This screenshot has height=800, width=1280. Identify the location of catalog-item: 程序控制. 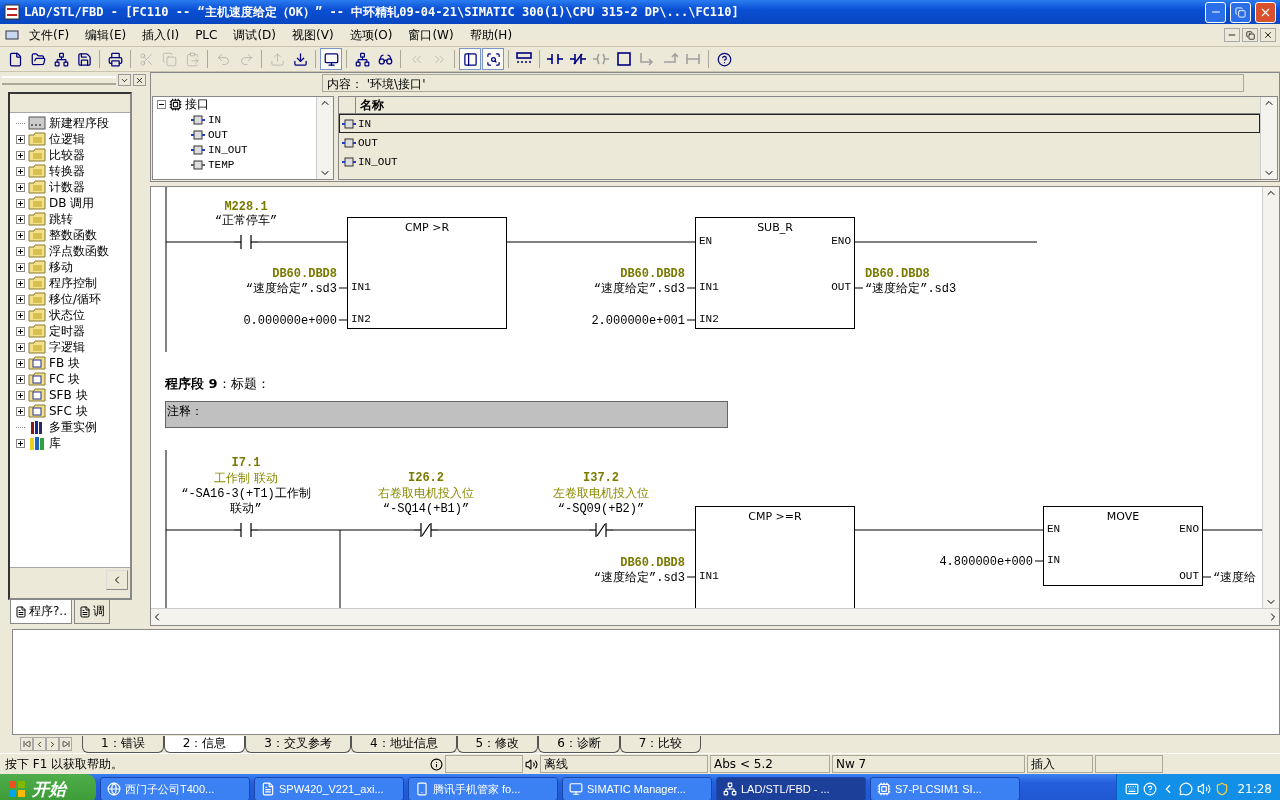
(73, 283).